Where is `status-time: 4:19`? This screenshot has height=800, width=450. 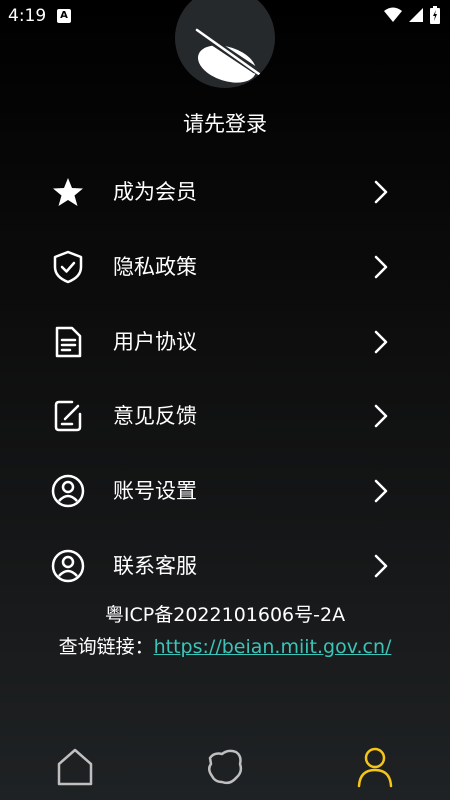
status-time: 4:19 is located at coordinates (27, 16).